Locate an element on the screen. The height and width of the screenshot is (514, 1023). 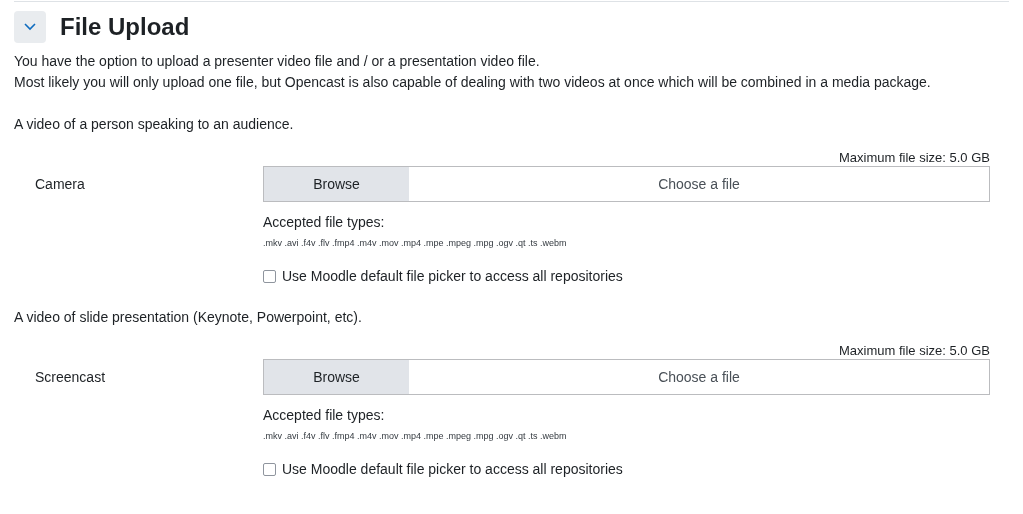
chevron-down-icon is located at coordinates (30, 27).